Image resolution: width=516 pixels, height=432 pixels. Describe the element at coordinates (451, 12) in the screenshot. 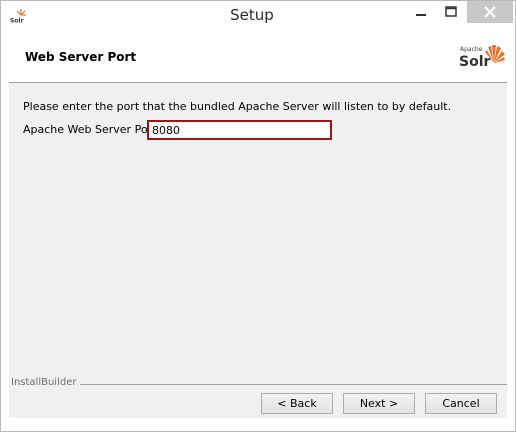

I see `maximize-button` at that location.